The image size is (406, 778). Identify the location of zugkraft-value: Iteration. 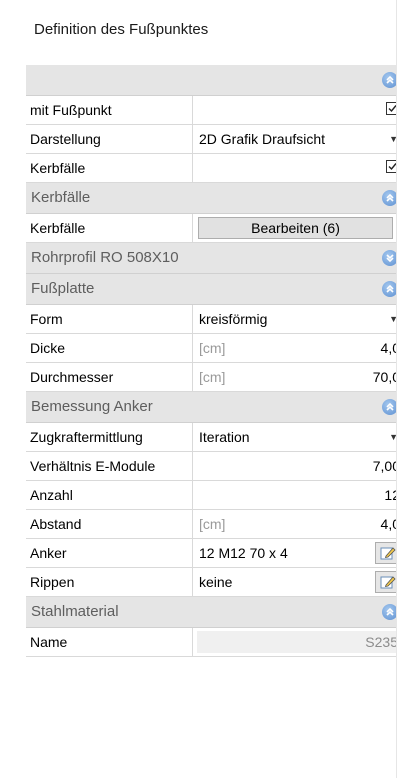
(224, 437).